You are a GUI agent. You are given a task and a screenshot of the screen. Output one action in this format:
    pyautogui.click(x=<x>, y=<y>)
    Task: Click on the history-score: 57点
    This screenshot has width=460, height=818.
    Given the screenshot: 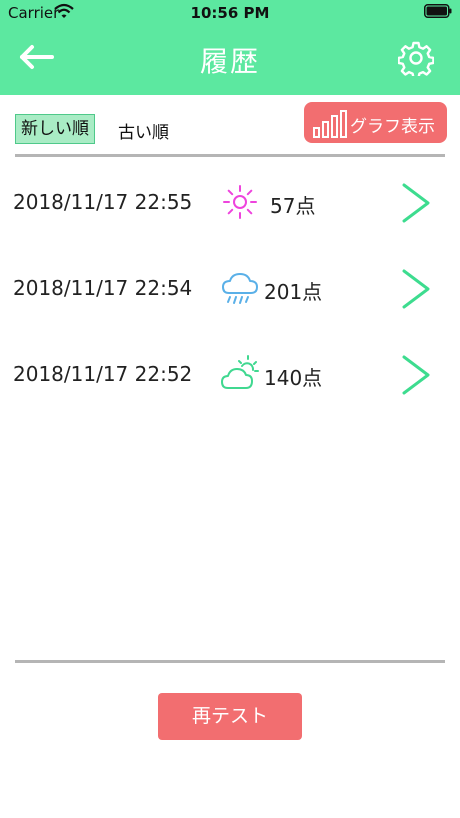 What is the action you would take?
    pyautogui.click(x=293, y=206)
    